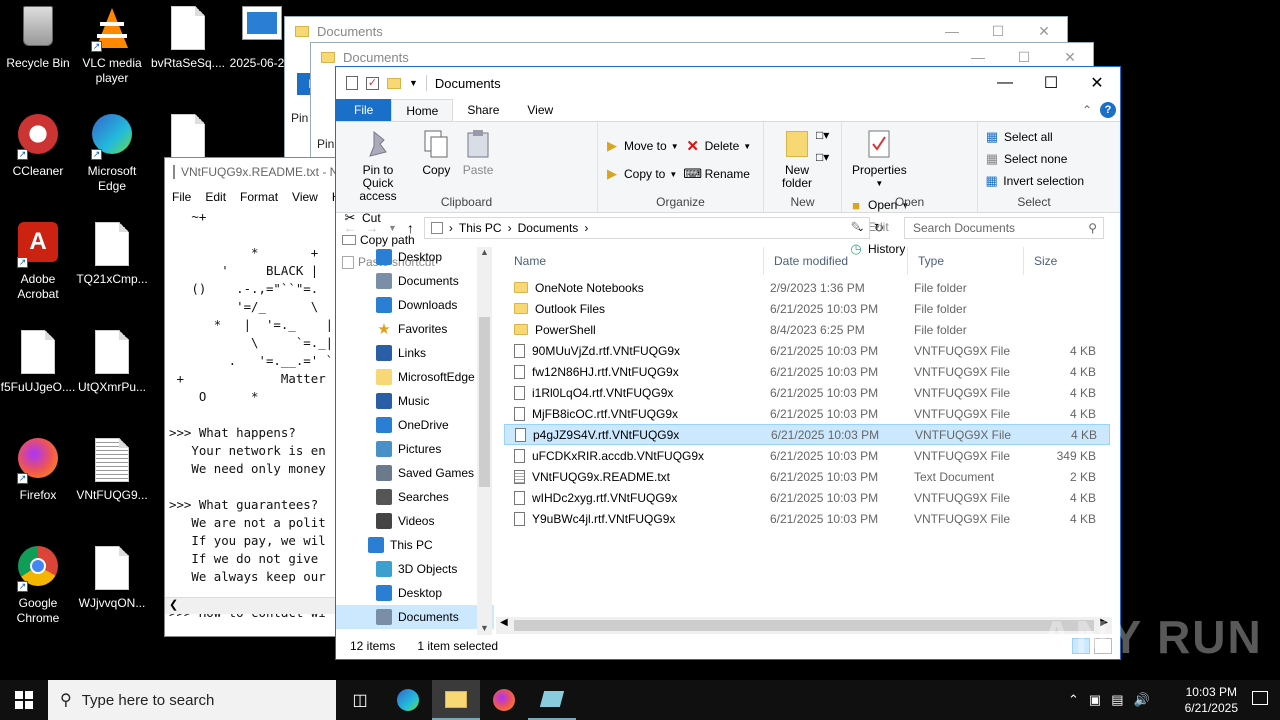 This screenshot has width=1280, height=720. I want to click on taskbar-search-box: ⚲ Type here to search, so click(192, 700).